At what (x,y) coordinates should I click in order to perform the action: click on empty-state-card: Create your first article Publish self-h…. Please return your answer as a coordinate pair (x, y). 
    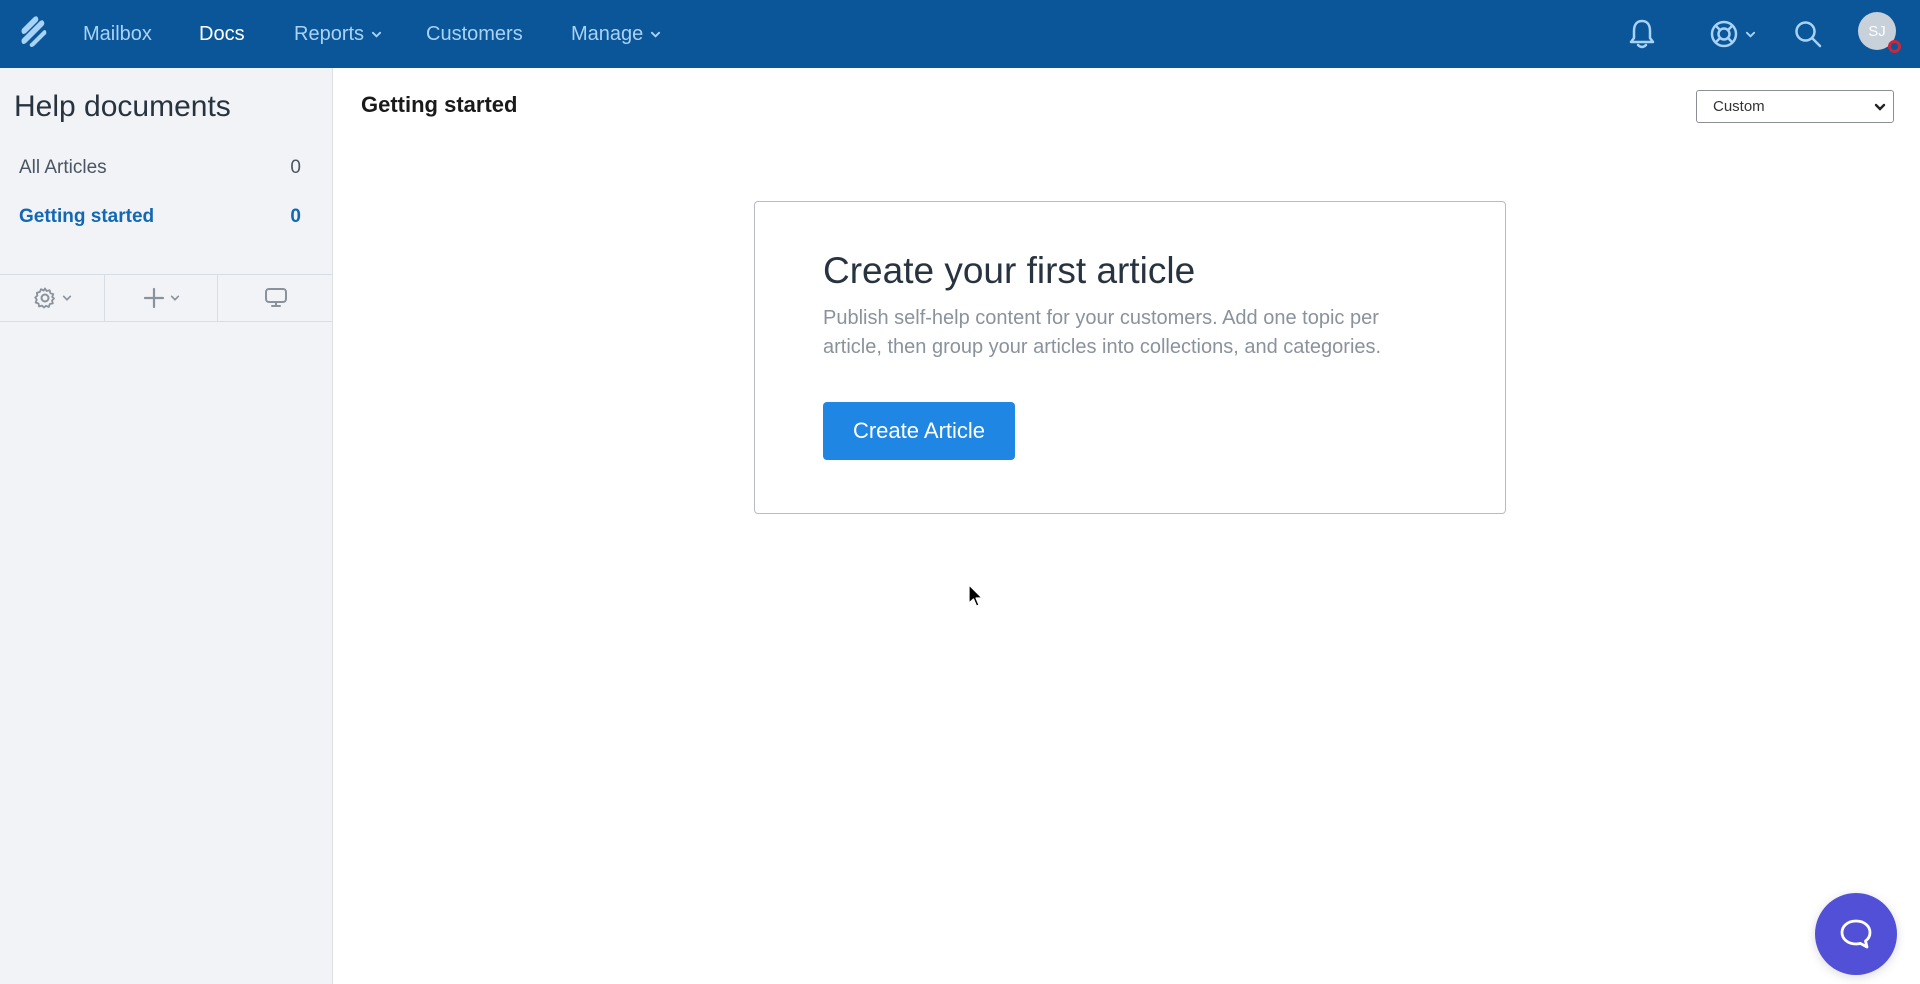
    Looking at the image, I should click on (1130, 357).